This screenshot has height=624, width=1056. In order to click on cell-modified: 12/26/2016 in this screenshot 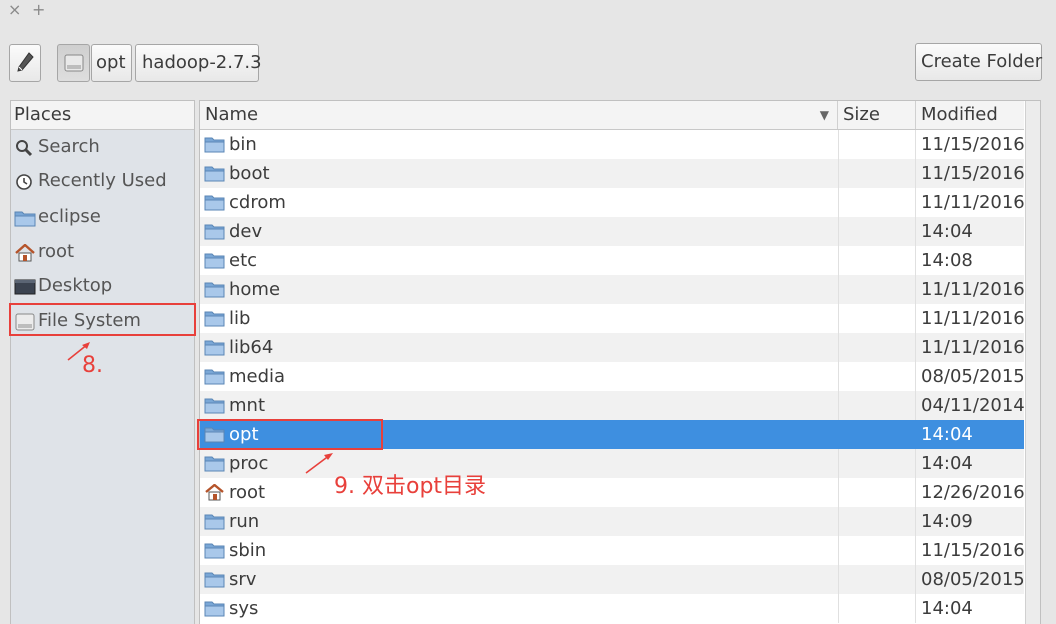, I will do `click(973, 492)`.